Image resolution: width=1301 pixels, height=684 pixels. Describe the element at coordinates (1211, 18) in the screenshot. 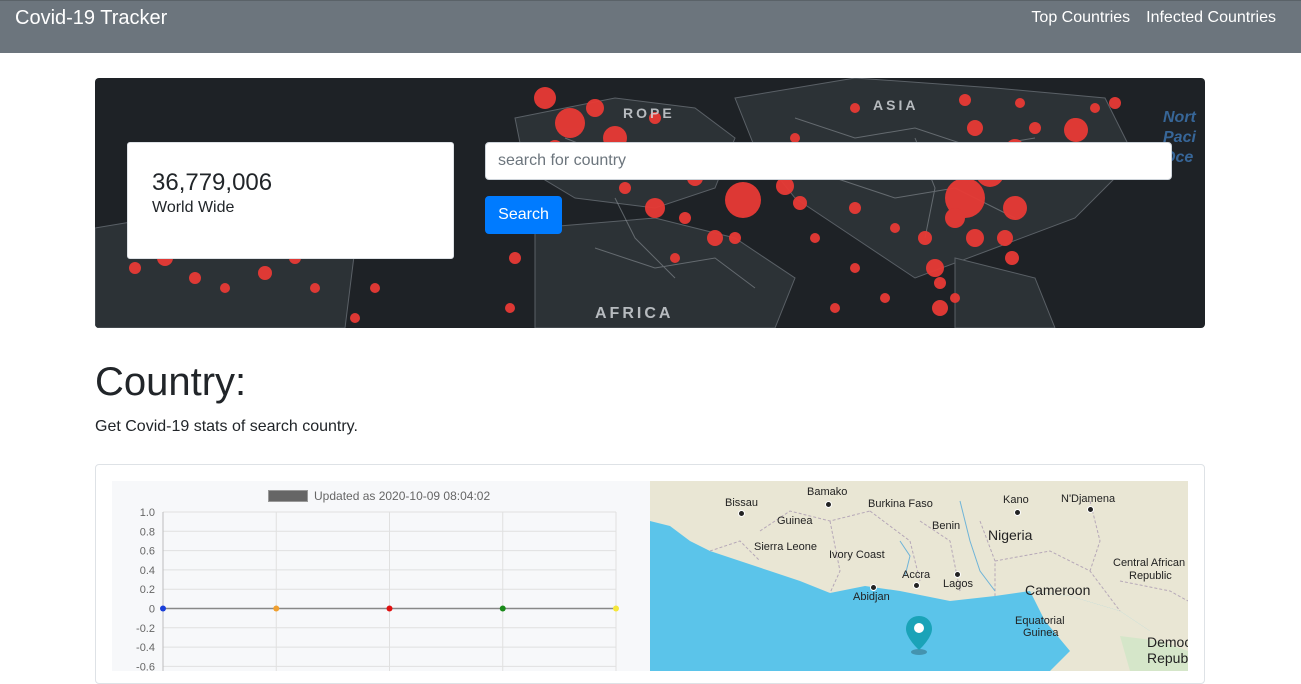

I see `nav-link-infected-countries: Infected Countries` at that location.